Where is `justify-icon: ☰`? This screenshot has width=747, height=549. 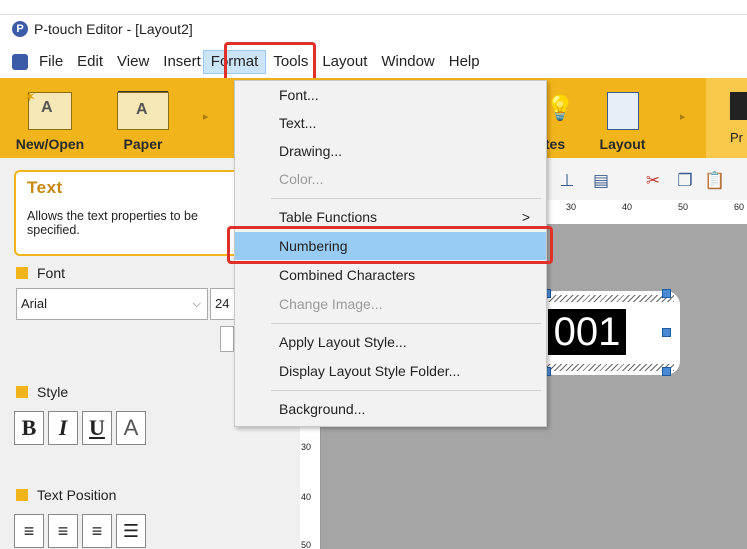
justify-icon: ☰ is located at coordinates (131, 531).